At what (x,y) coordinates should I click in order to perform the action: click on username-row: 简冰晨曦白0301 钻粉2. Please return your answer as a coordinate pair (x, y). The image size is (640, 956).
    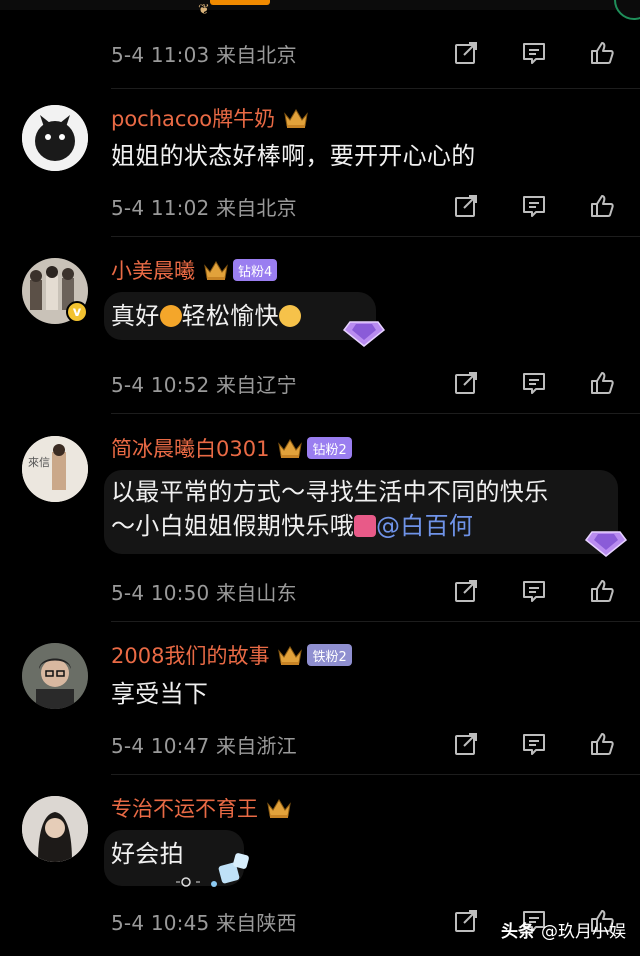
    Looking at the image, I should click on (231, 448).